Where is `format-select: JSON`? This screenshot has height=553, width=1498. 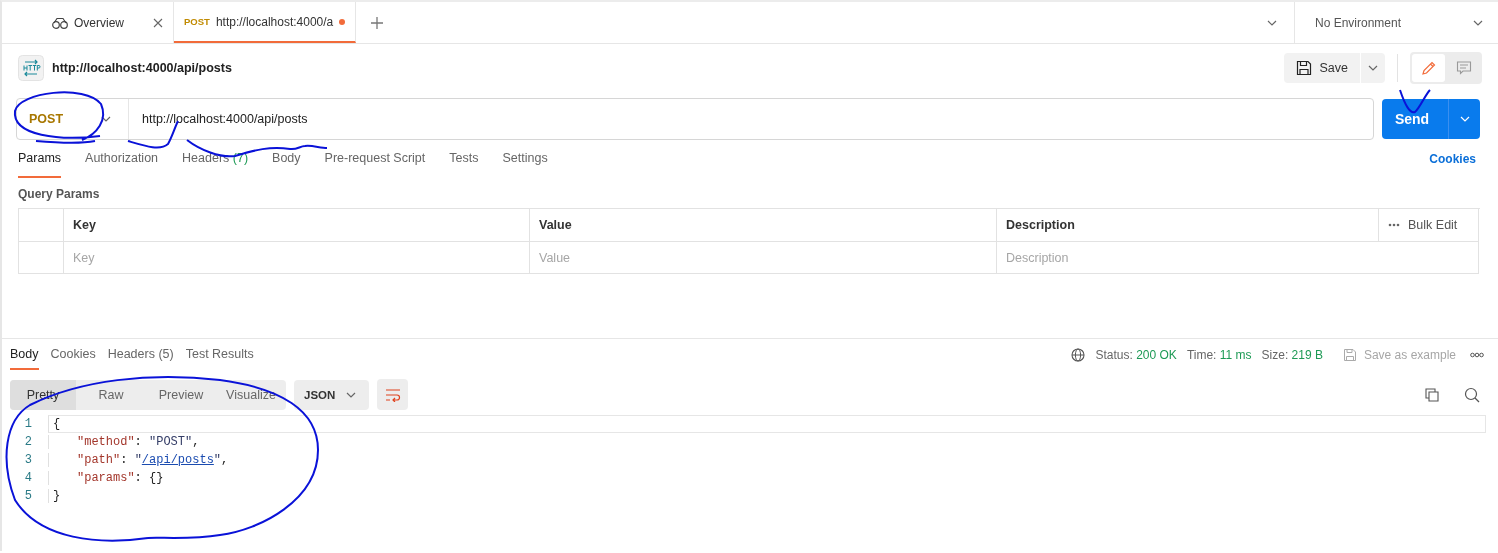 format-select: JSON is located at coordinates (332, 394).